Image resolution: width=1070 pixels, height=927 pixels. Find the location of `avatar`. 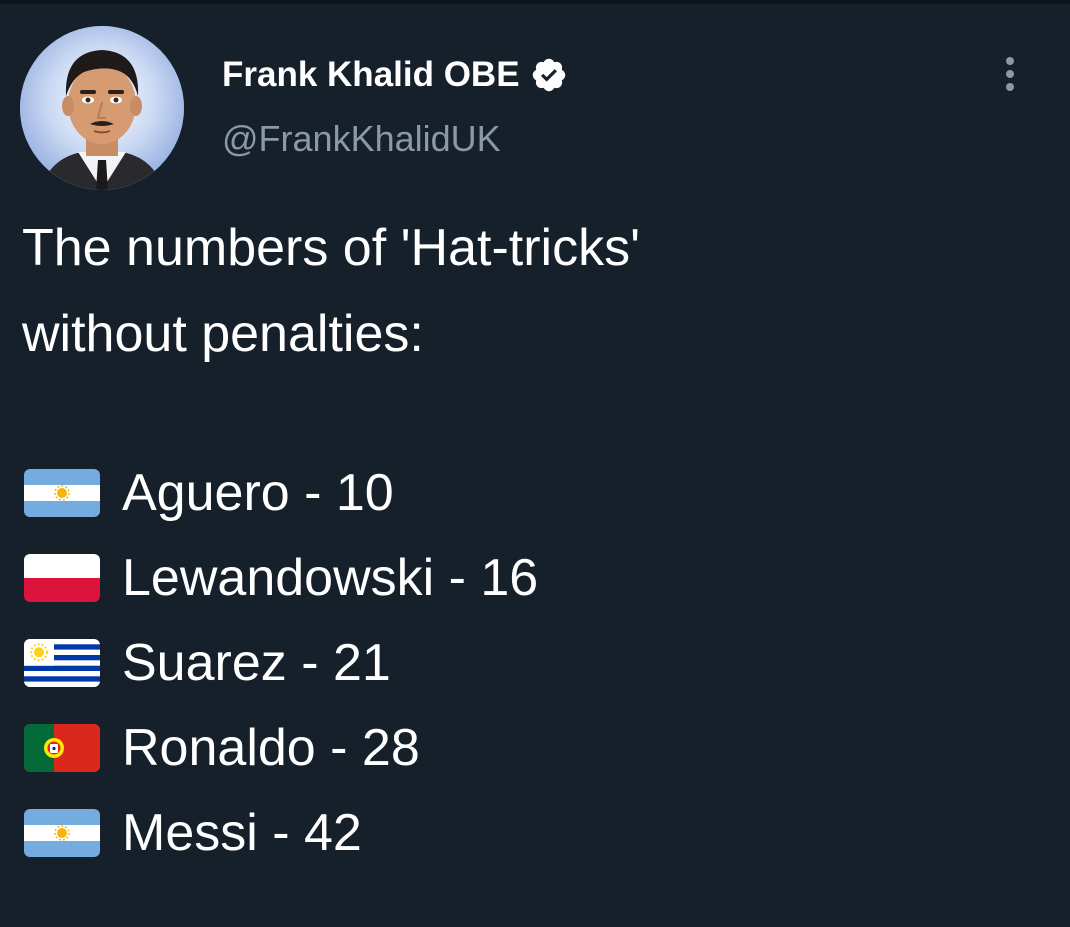

avatar is located at coordinates (102, 108).